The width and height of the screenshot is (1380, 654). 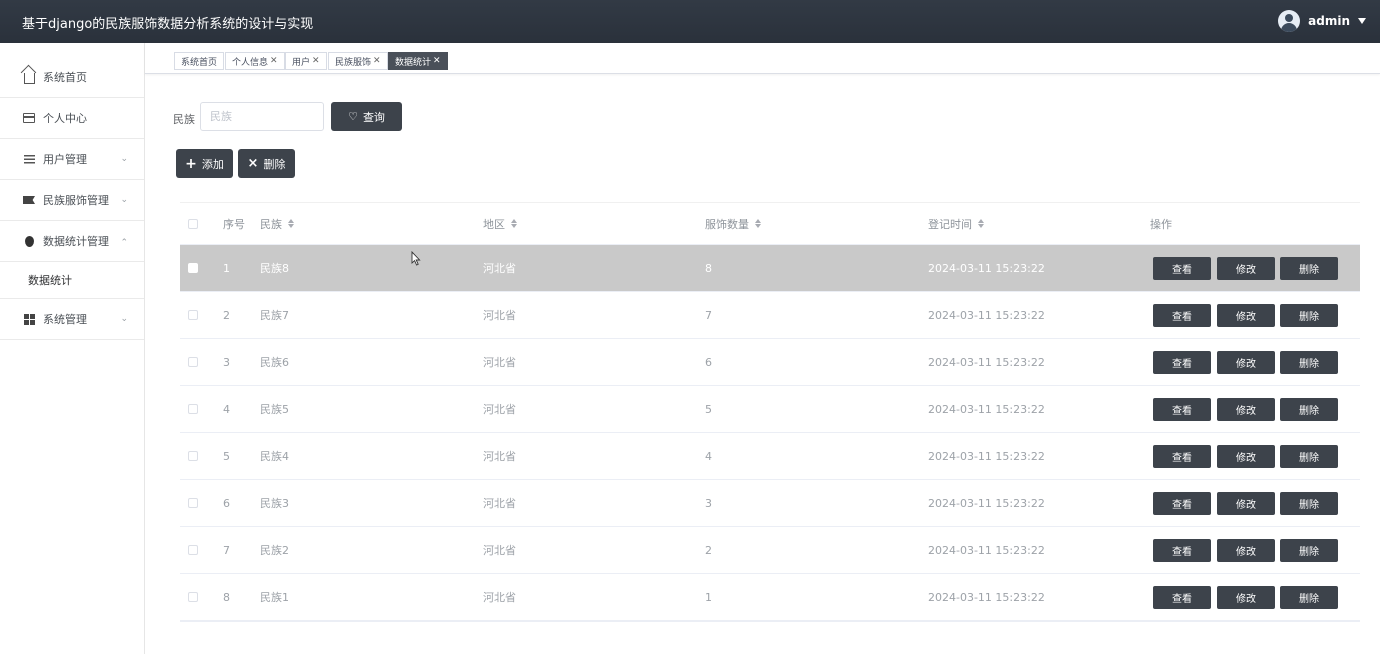 I want to click on table-row: 4 民族5 河北省 5 2024-03-11 15:23:22 查看 修改 删除, so click(x=770, y=409).